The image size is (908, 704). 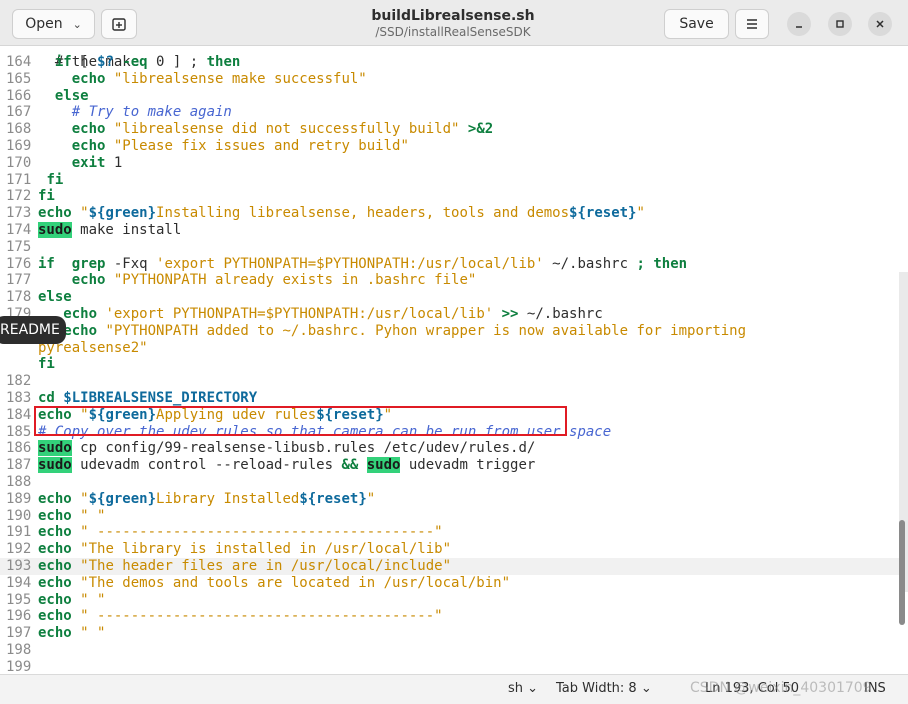 I want to click on file-name: buildLibrealsense.sh, so click(x=453, y=16).